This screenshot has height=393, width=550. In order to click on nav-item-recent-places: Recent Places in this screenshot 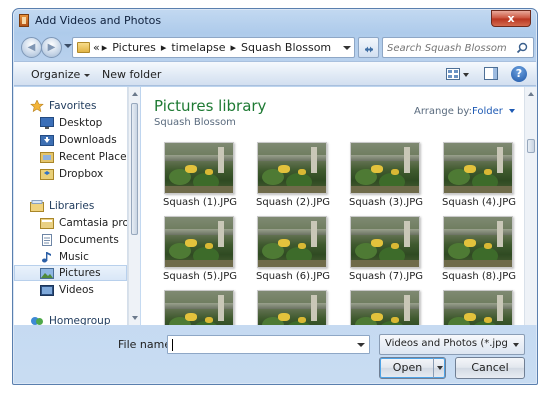, I will do `click(84, 157)`.